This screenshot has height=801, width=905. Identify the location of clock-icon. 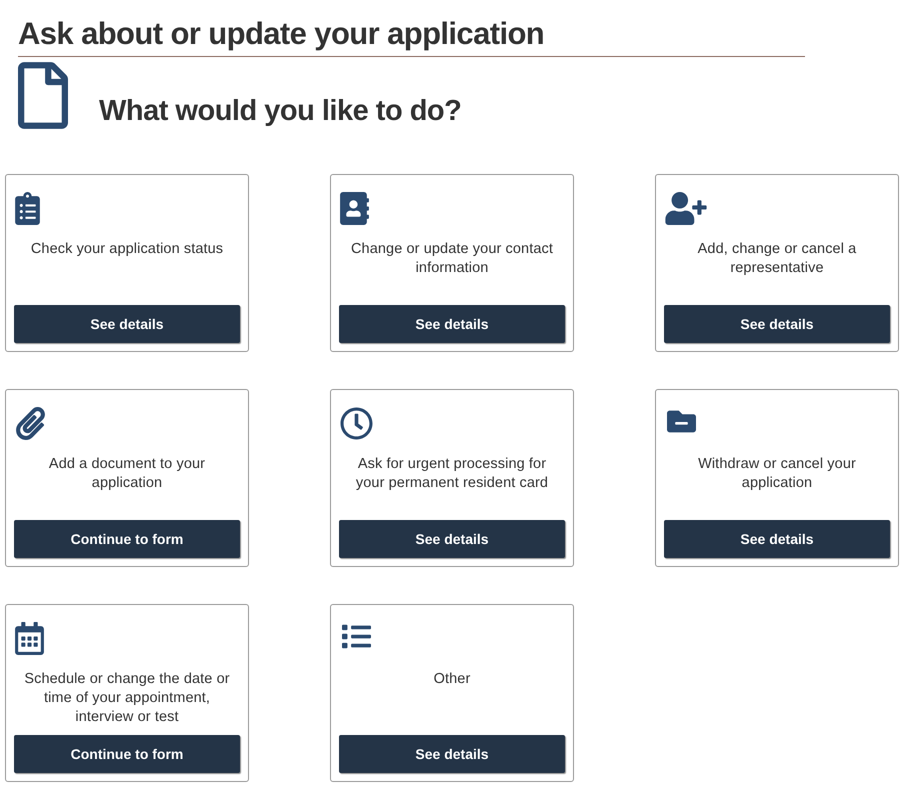
(356, 423).